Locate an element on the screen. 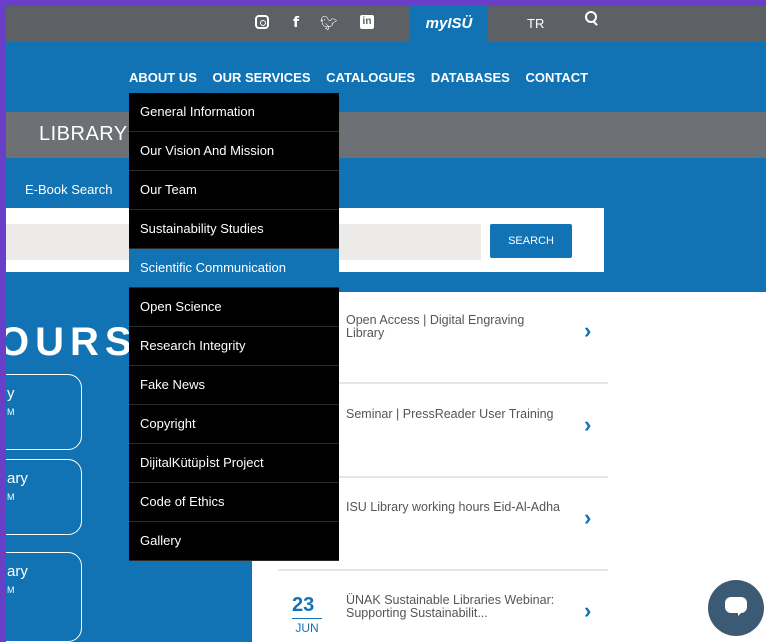 The height and width of the screenshot is (642, 766). menu-item-fake-news: Fake News is located at coordinates (234, 385).